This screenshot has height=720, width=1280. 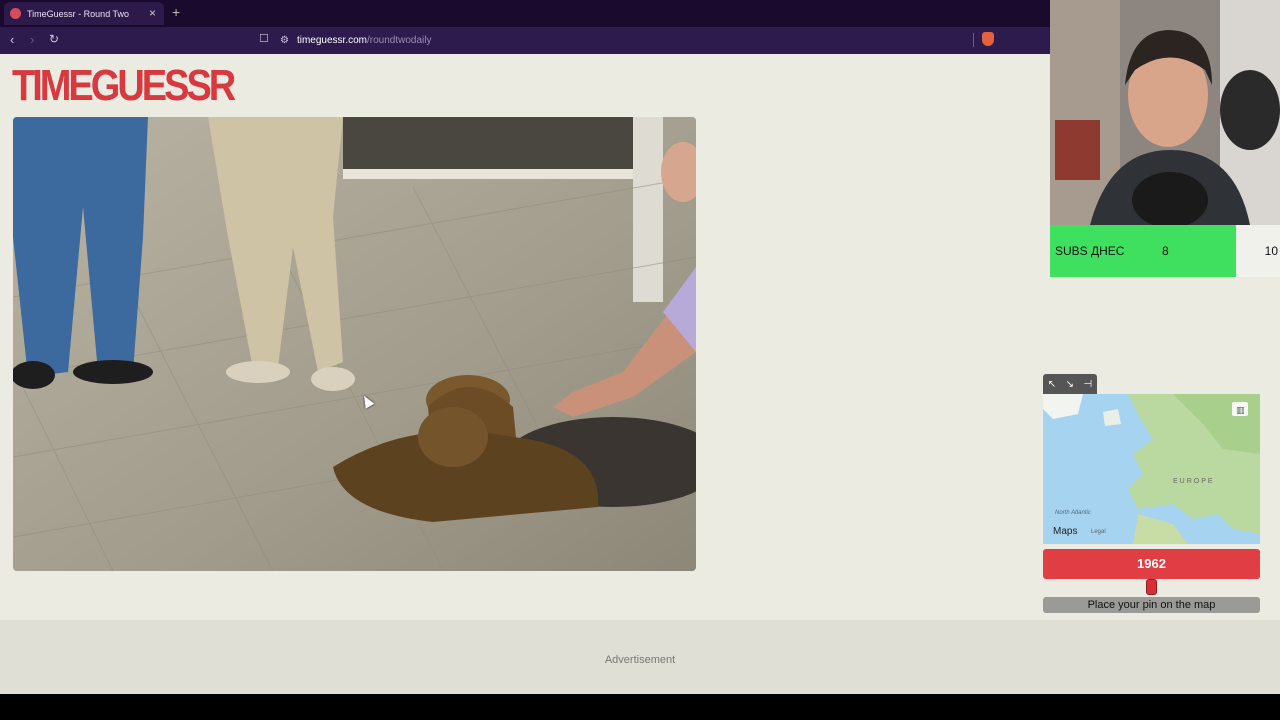 What do you see at coordinates (625, 40) in the screenshot?
I see `address-bar: ⚙ timeguessr.com/roundtwodaily` at bounding box center [625, 40].